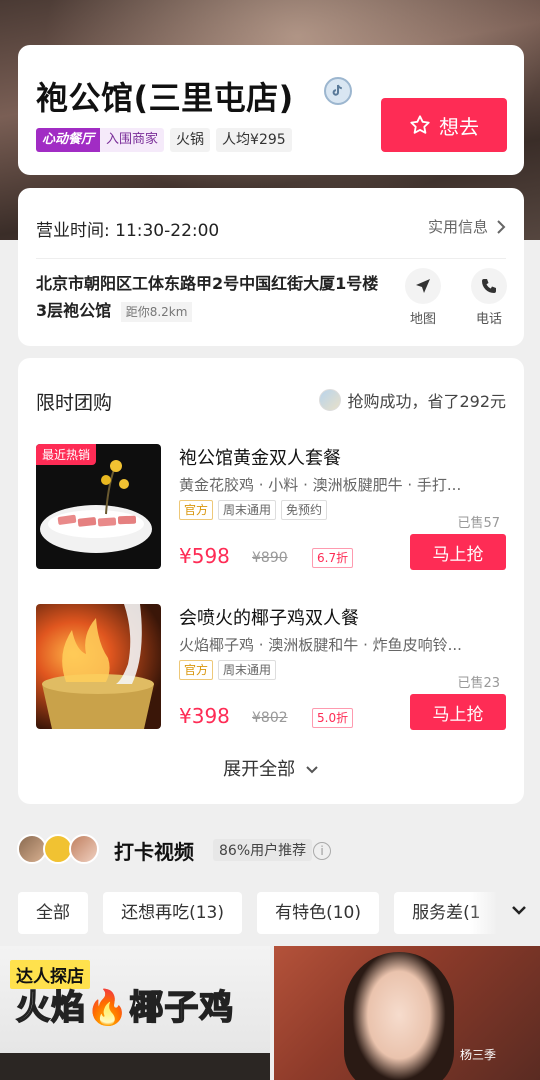 This screenshot has width=540, height=1080. I want to click on map-button: 地图, so click(423, 297).